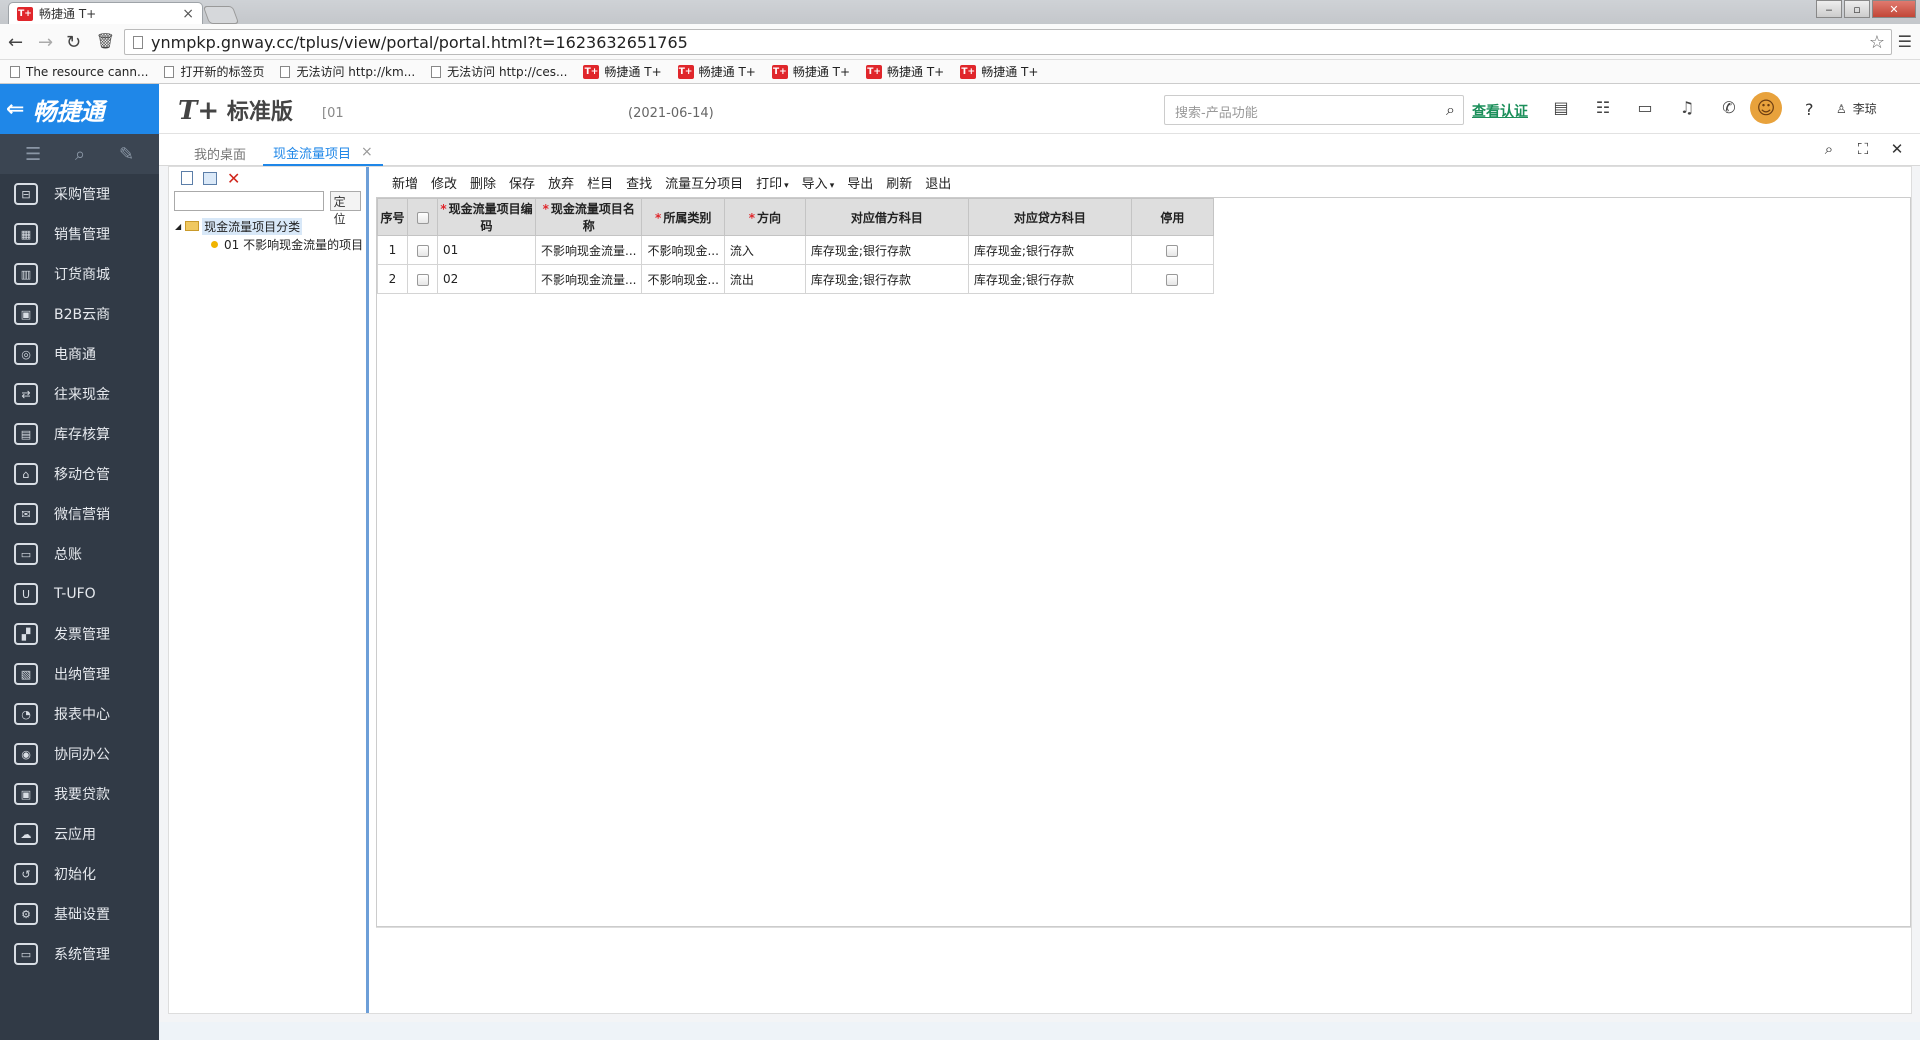  What do you see at coordinates (486, 279) in the screenshot?
I see `table-cell: 02` at bounding box center [486, 279].